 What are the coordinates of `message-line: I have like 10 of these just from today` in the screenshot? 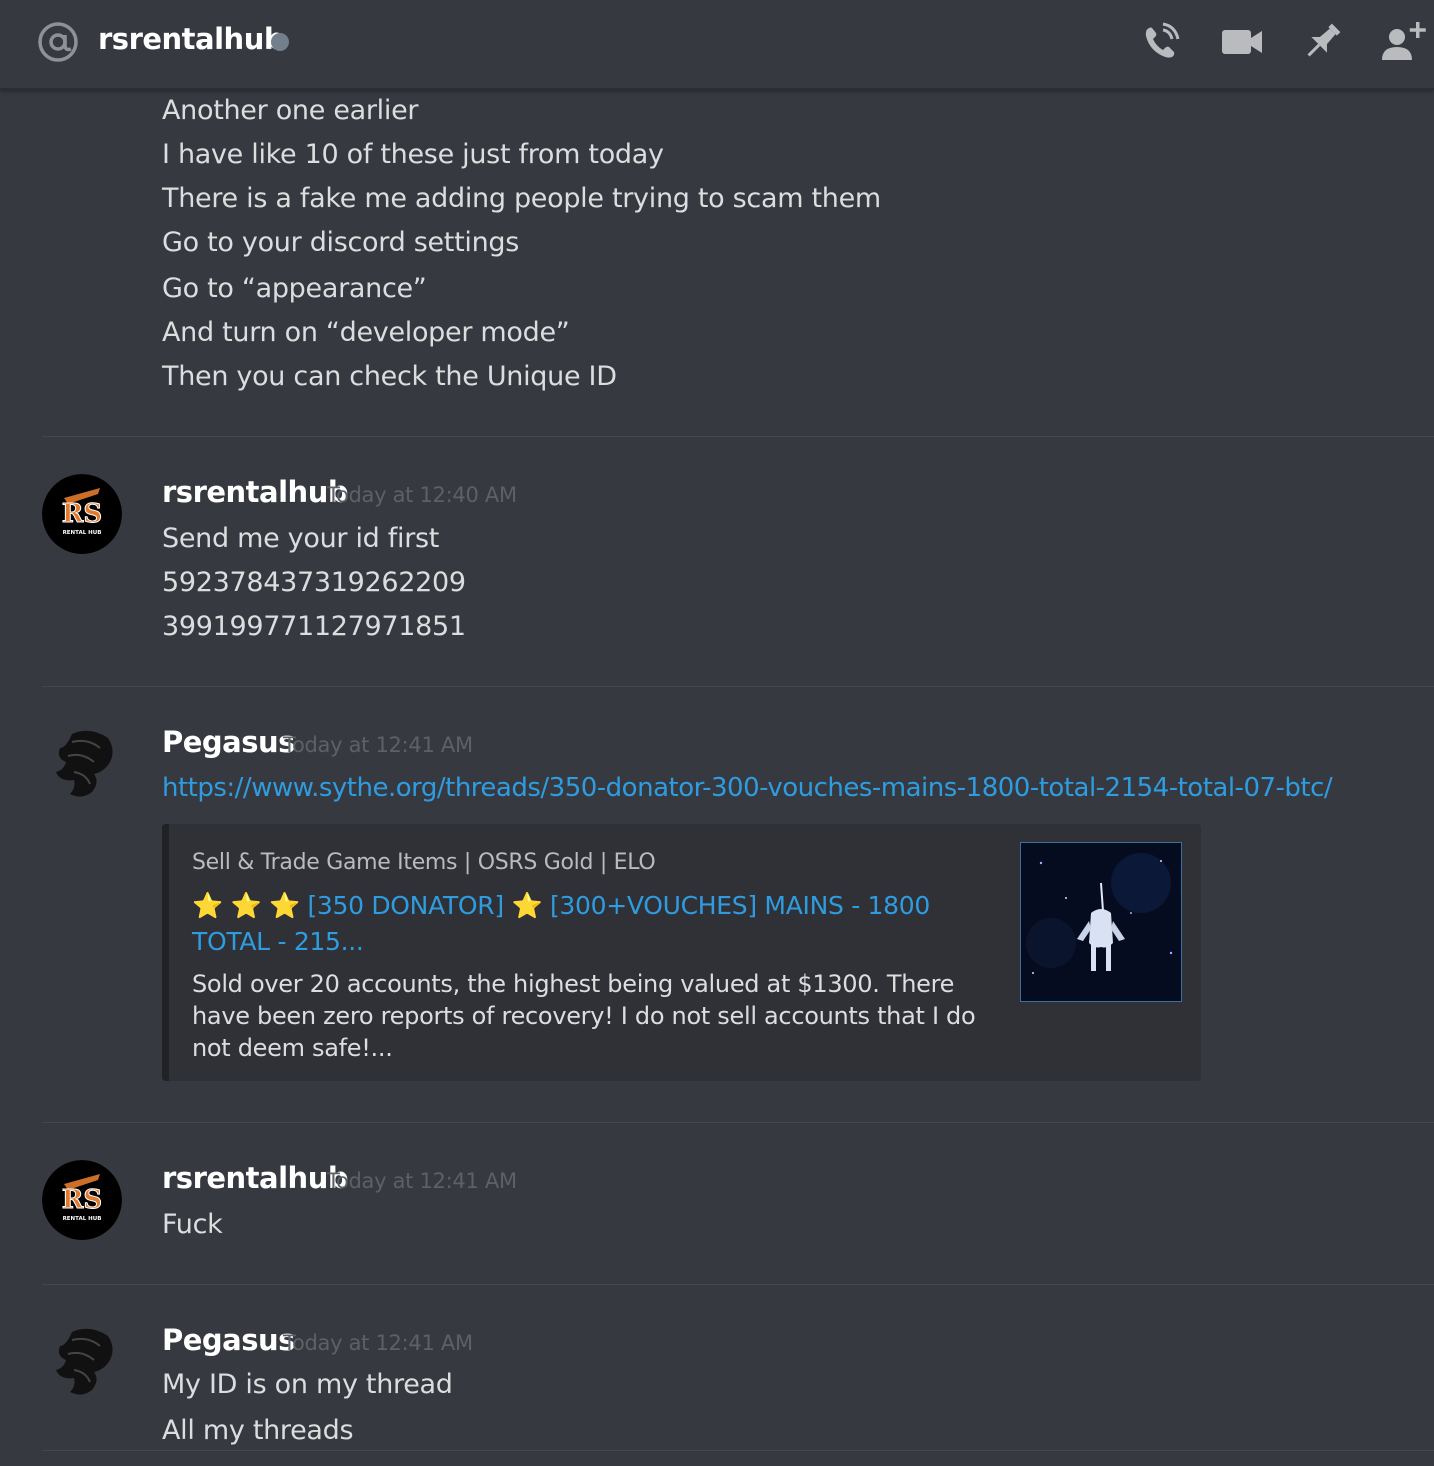 It's located at (413, 154).